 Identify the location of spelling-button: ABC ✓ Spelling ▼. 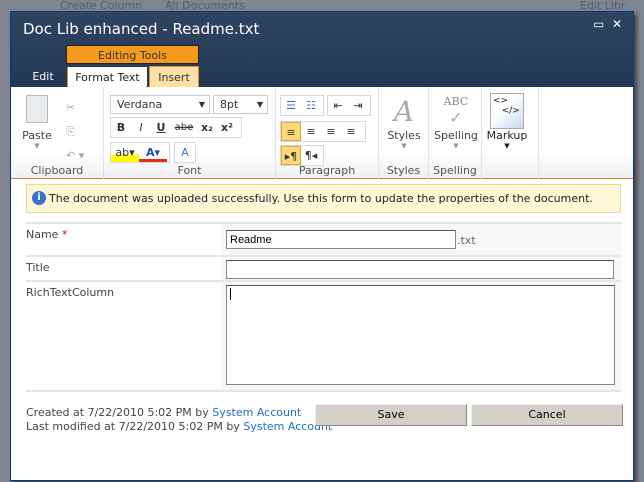
(456, 122).